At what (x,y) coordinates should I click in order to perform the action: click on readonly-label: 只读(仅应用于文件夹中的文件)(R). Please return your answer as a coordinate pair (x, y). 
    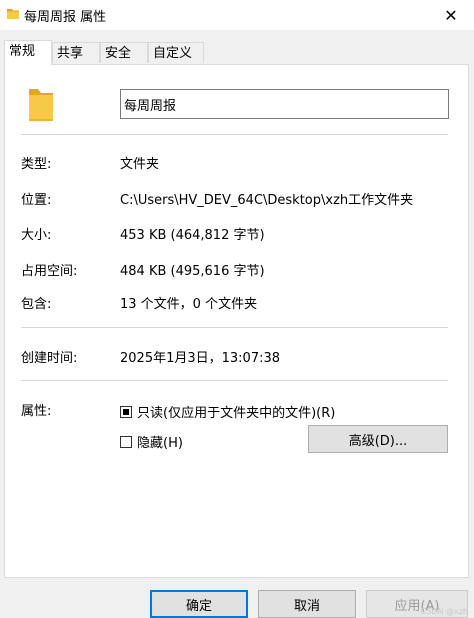
    Looking at the image, I should click on (236, 413).